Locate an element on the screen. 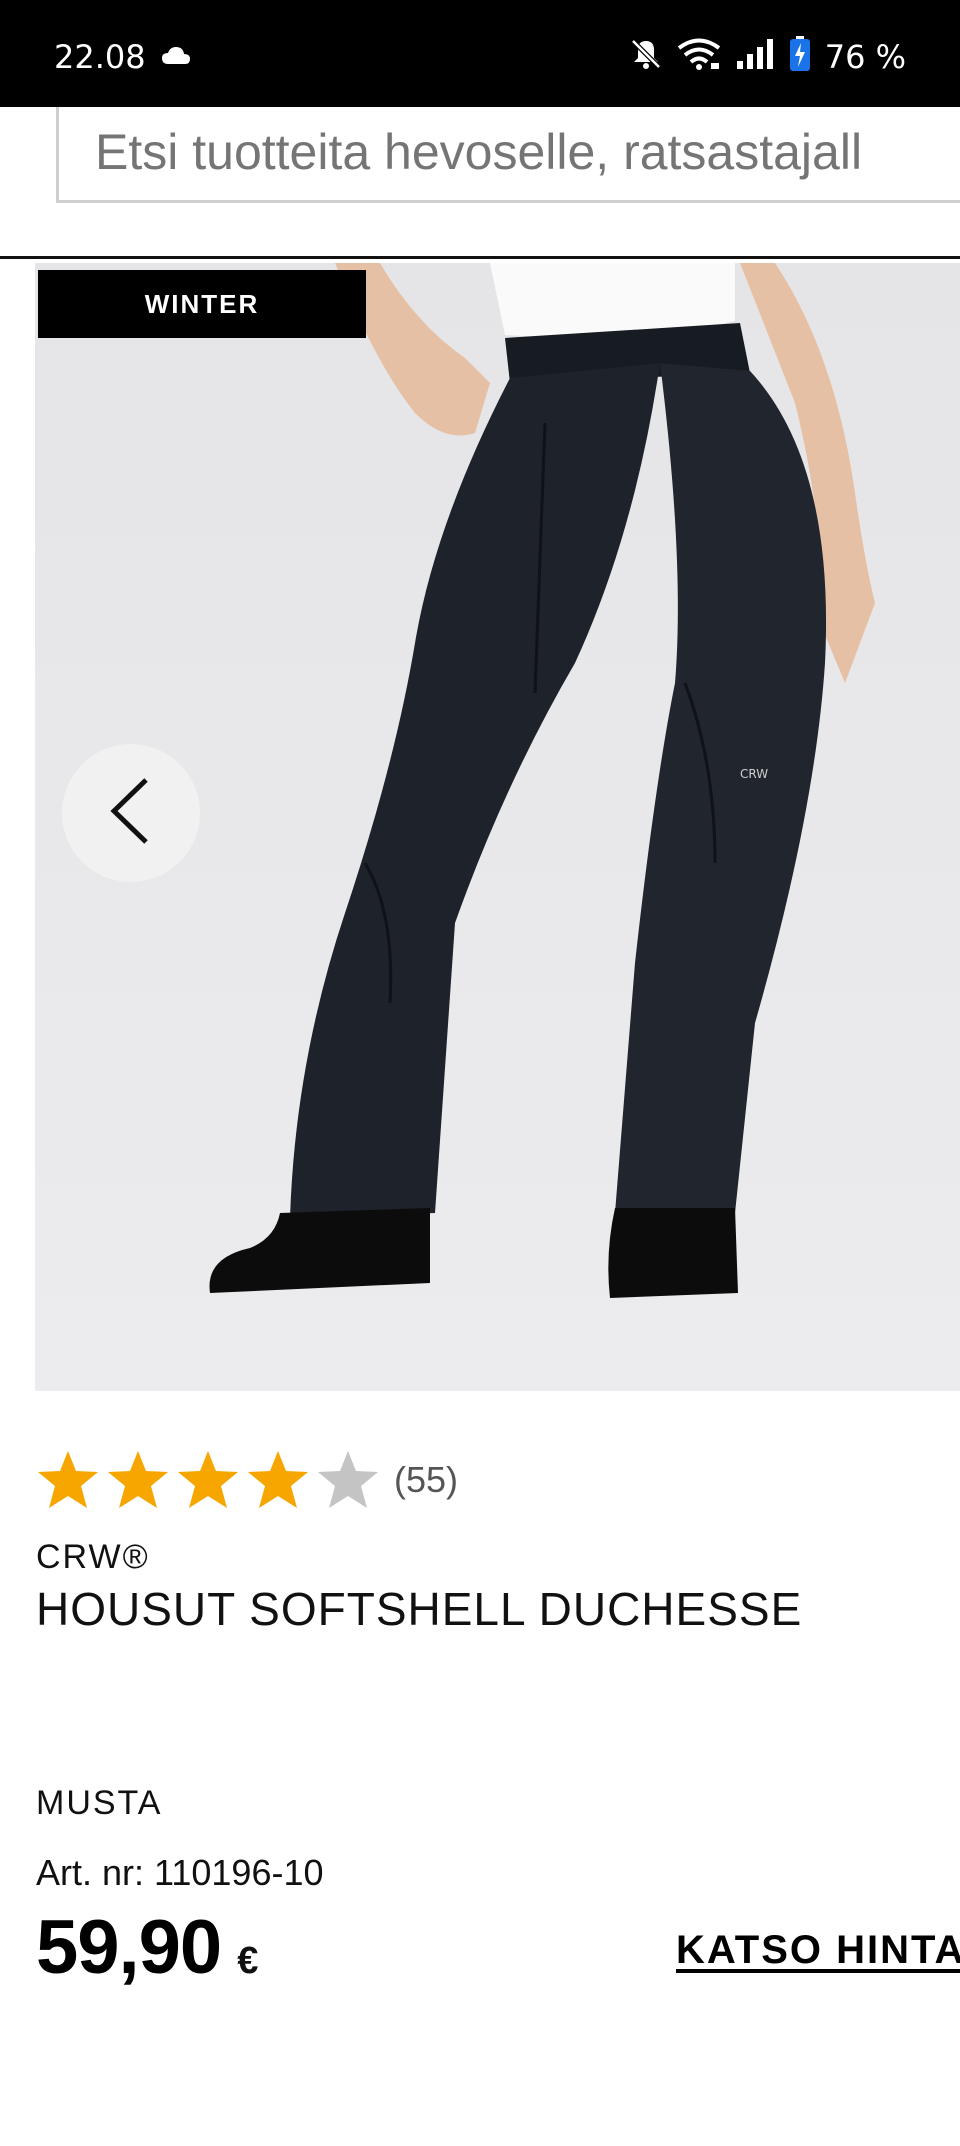 Image resolution: width=960 pixels, height=2146 pixels. price-value: 59,90 is located at coordinates (129, 1947).